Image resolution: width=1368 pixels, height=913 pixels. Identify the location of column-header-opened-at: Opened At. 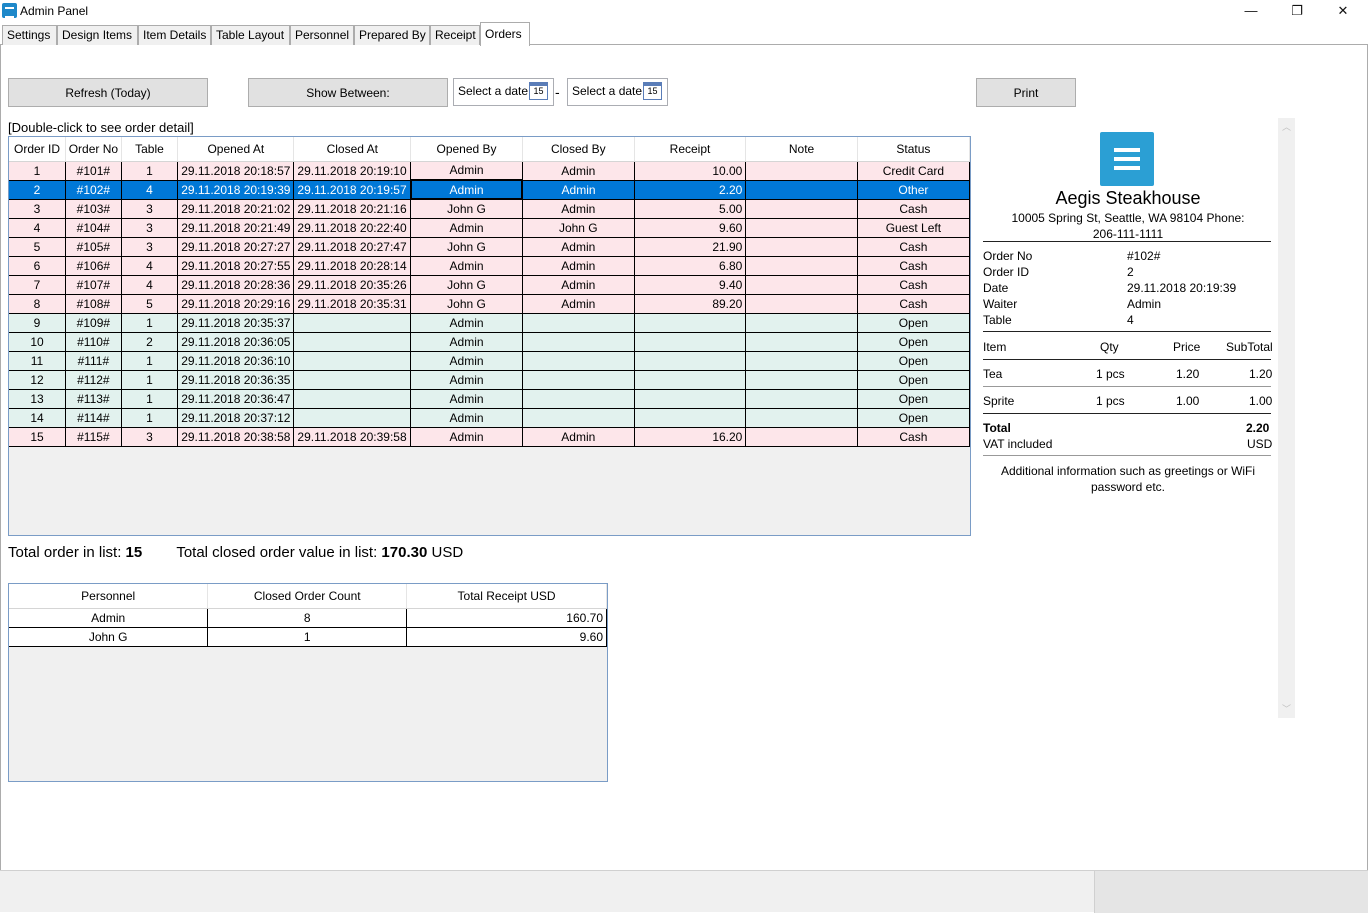
(236, 149).